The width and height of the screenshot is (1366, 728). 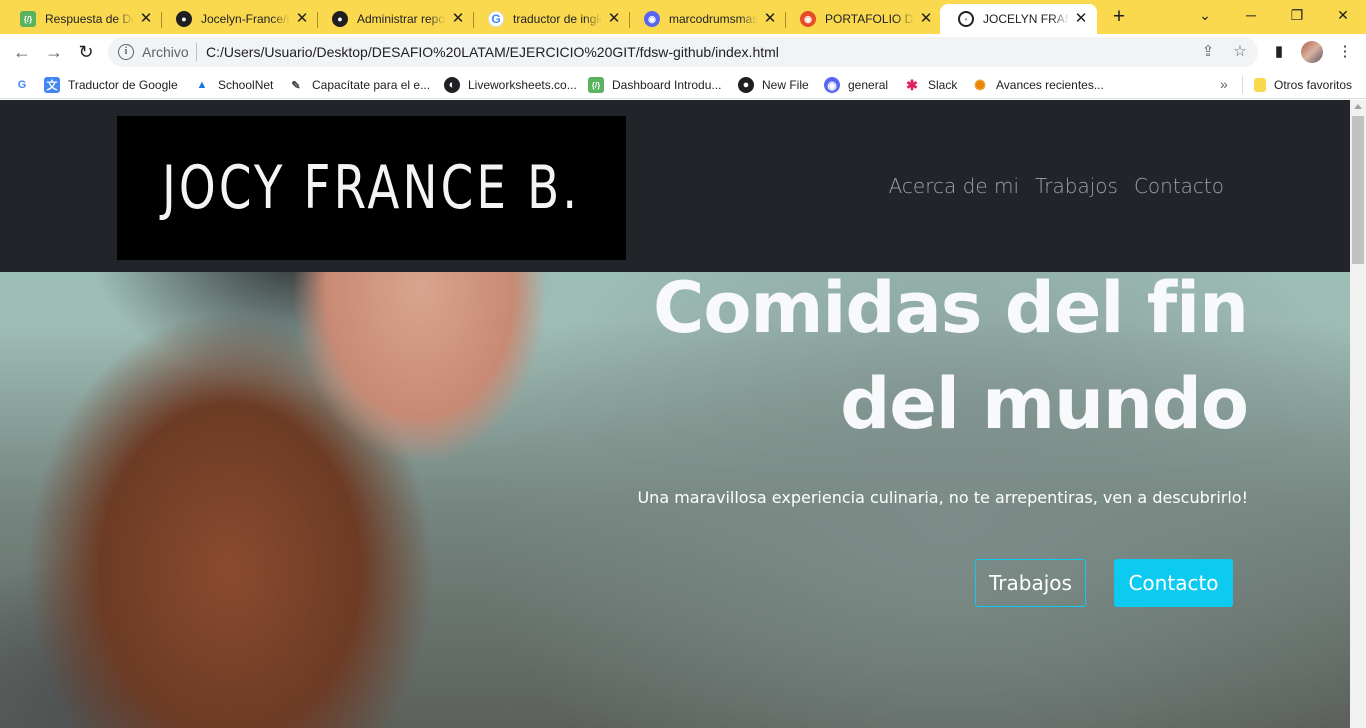 I want to click on forward-arrow-icon: →, so click(x=54, y=52).